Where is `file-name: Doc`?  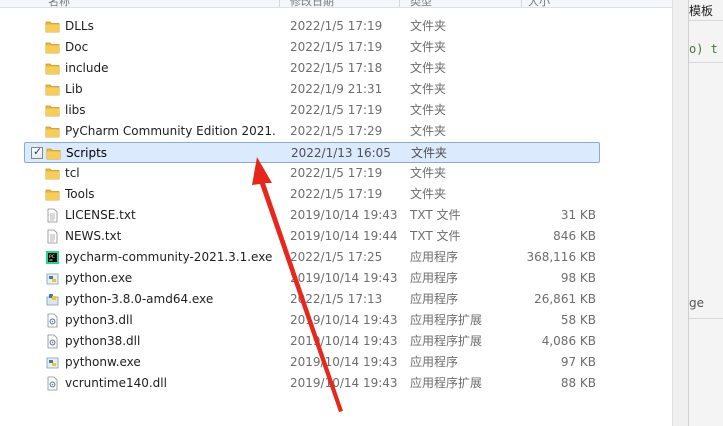
file-name: Doc is located at coordinates (77, 47).